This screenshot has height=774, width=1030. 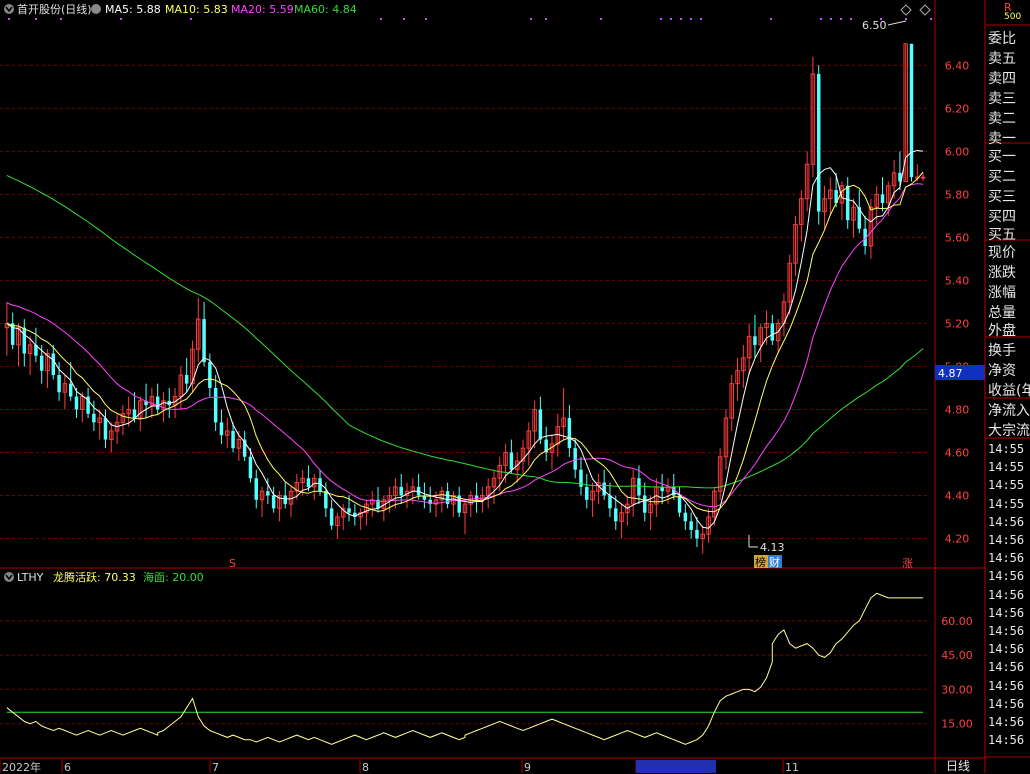 I want to click on current-price-label: 4.87, so click(x=950, y=373).